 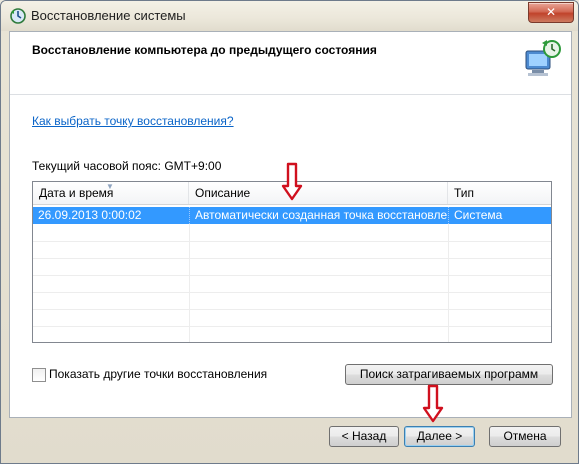 I want to click on column-description: Описание, so click(x=318, y=193).